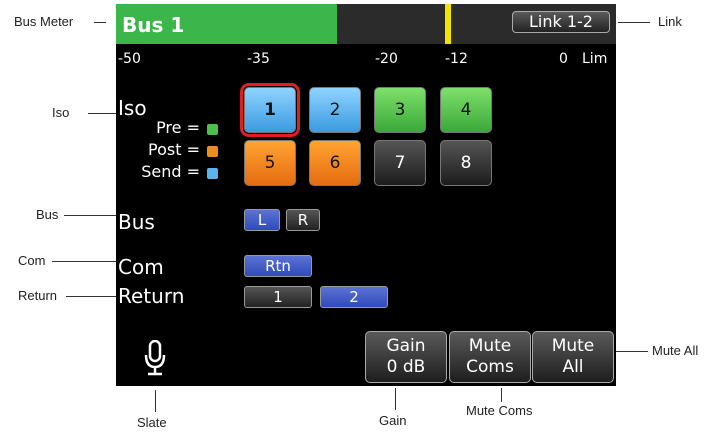 The height and width of the screenshot is (433, 722). What do you see at coordinates (278, 266) in the screenshot?
I see `com-rtn-button: Rtn` at bounding box center [278, 266].